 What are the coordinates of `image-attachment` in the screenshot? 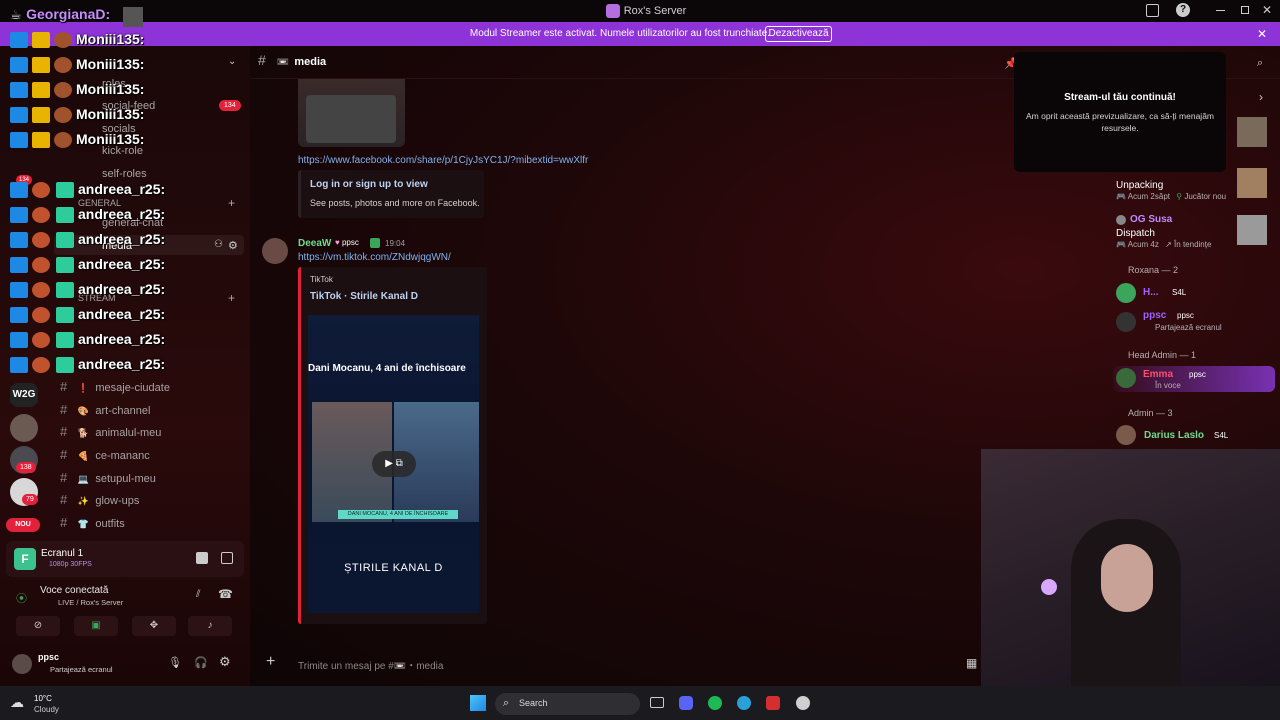 It's located at (351, 113).